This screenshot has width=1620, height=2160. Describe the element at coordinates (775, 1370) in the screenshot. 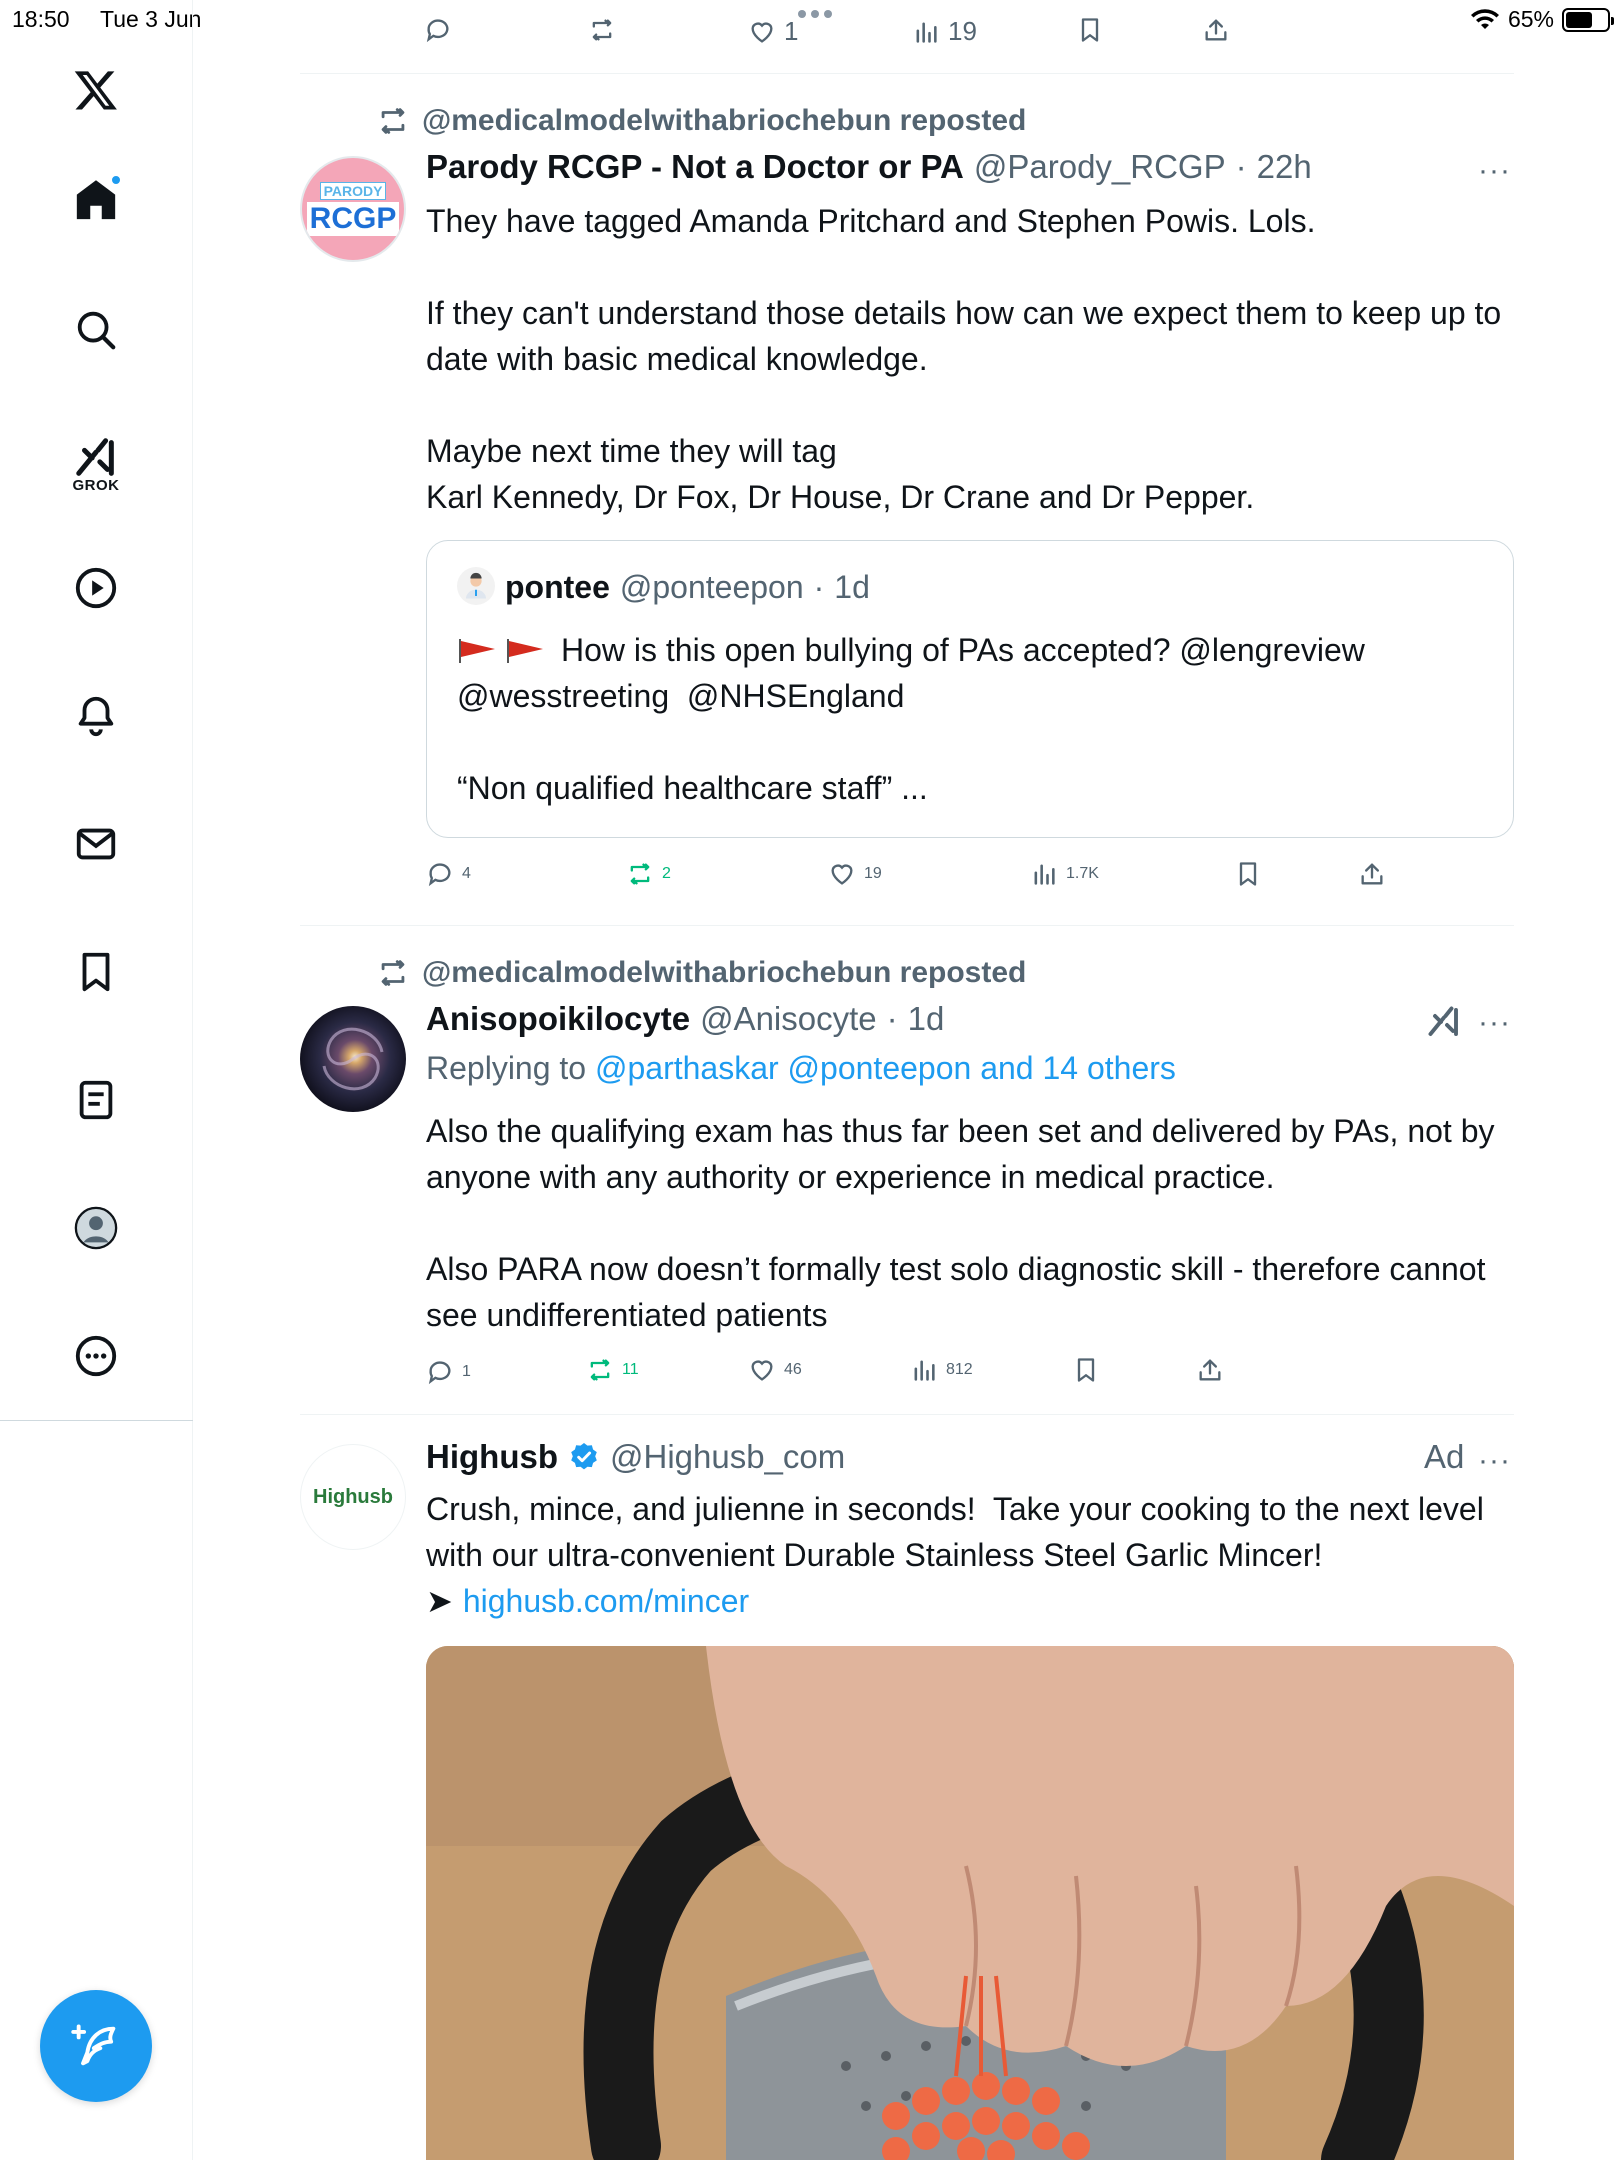

I see `tweet2-like-button: 46` at that location.